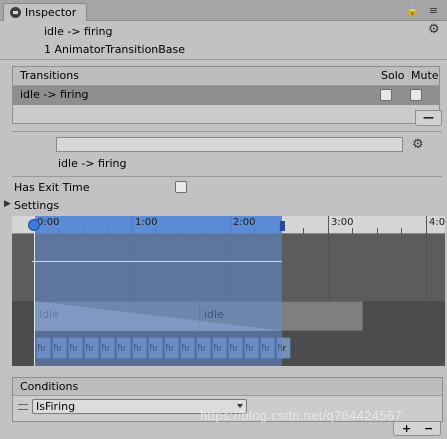 This screenshot has height=439, width=447. What do you see at coordinates (34, 291) in the screenshot?
I see `playhead` at bounding box center [34, 291].